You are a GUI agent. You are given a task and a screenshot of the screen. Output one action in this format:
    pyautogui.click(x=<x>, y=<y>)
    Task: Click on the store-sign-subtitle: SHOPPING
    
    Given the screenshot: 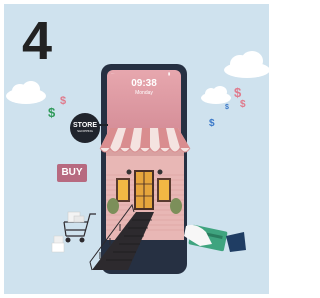 What is the action you would take?
    pyautogui.click(x=85, y=131)
    